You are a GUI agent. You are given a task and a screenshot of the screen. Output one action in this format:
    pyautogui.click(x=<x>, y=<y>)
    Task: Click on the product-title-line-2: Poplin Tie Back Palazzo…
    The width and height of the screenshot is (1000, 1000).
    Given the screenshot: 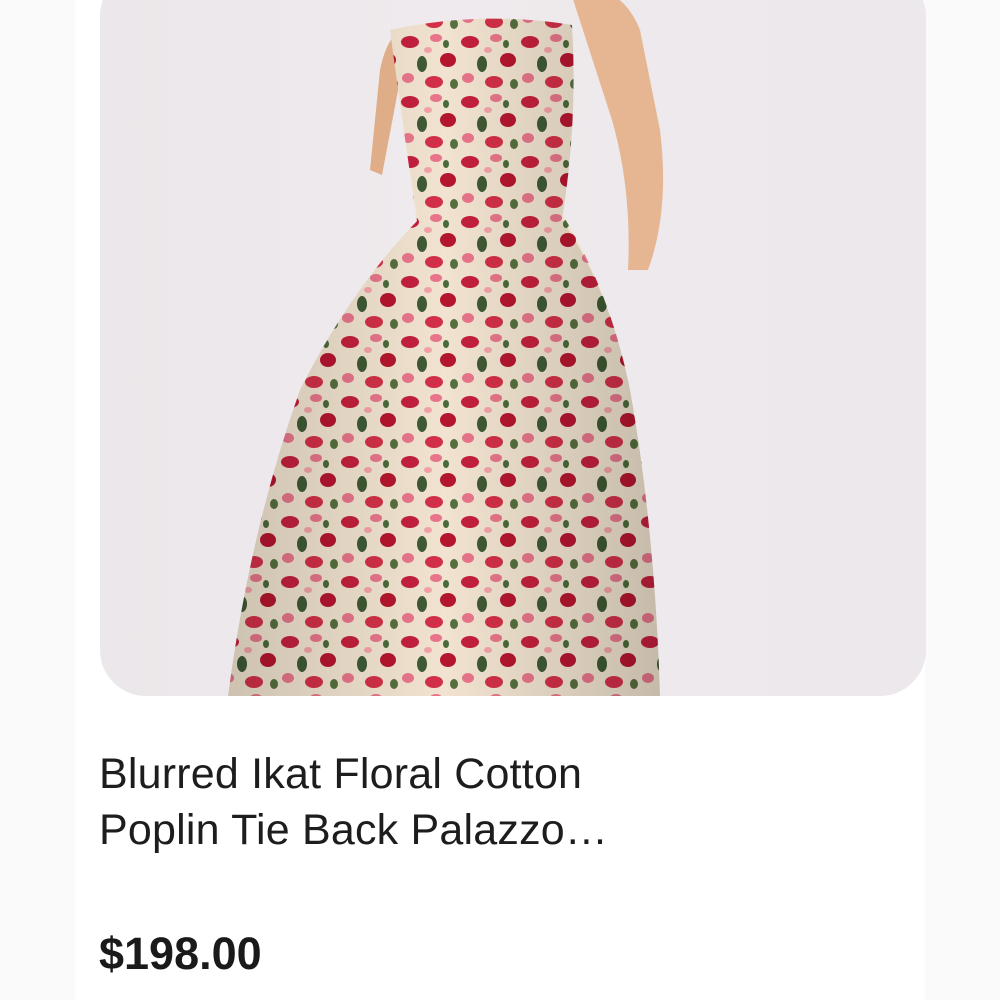 What is the action you would take?
    pyautogui.click(x=354, y=830)
    